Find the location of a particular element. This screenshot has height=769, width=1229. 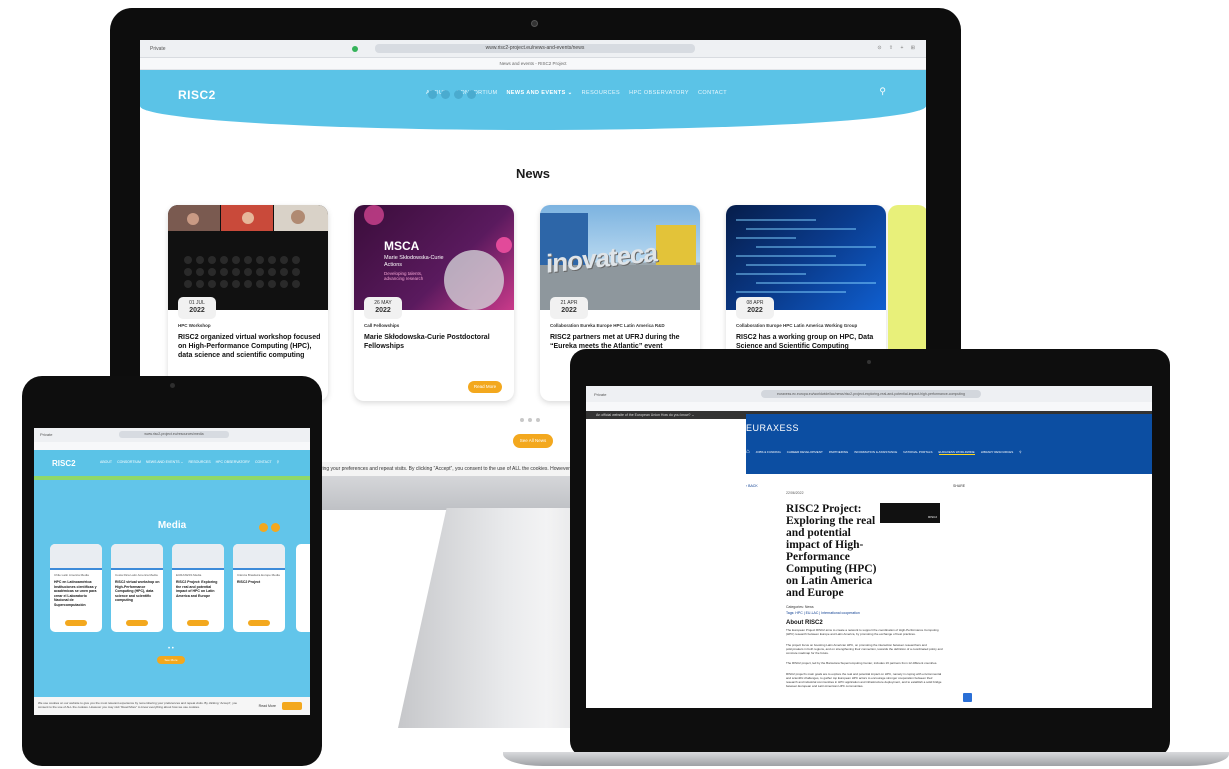

euraxess-search-icon: ⚲ is located at coordinates (1020, 452).